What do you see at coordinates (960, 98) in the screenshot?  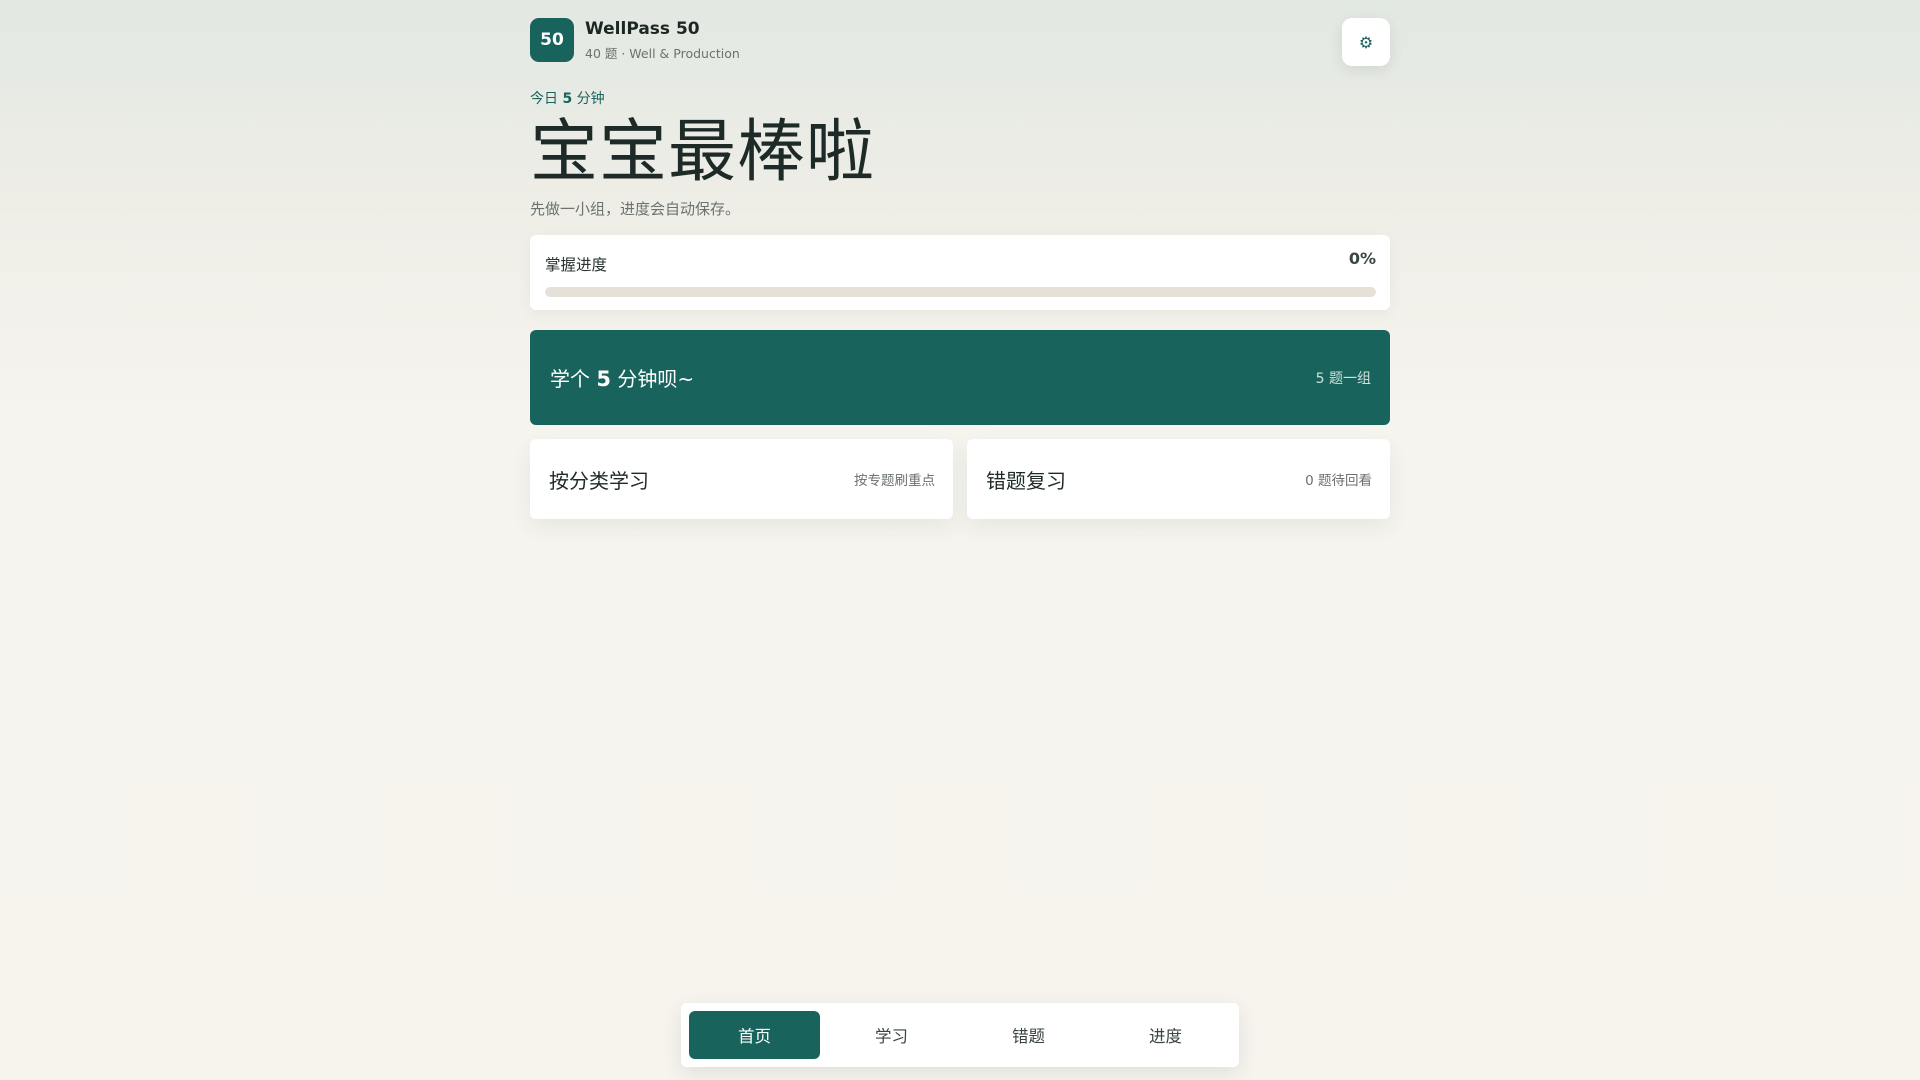 I see `today-goal: 今日 5 分钟` at bounding box center [960, 98].